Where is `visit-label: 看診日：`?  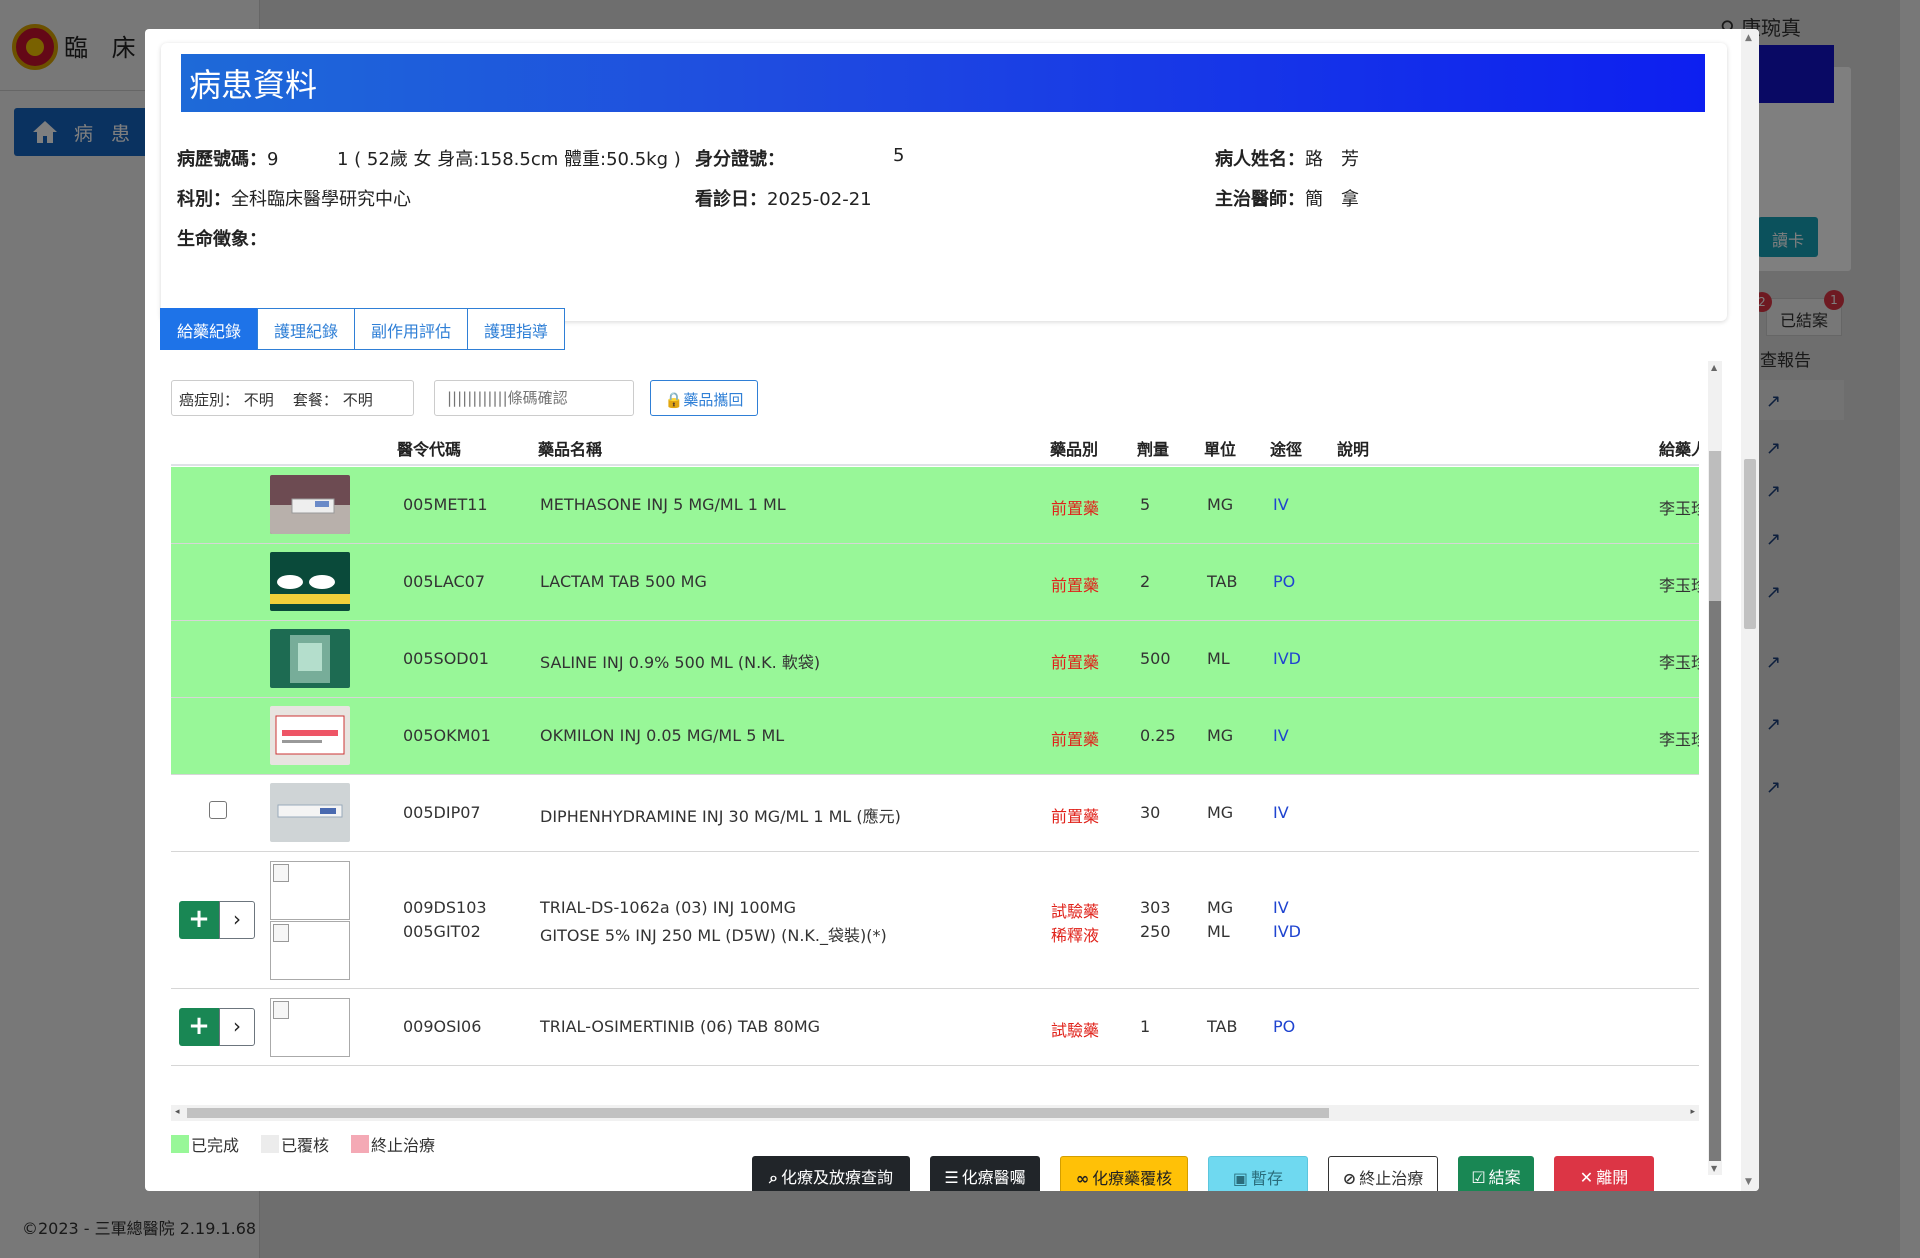
visit-label: 看診日： is located at coordinates (731, 199).